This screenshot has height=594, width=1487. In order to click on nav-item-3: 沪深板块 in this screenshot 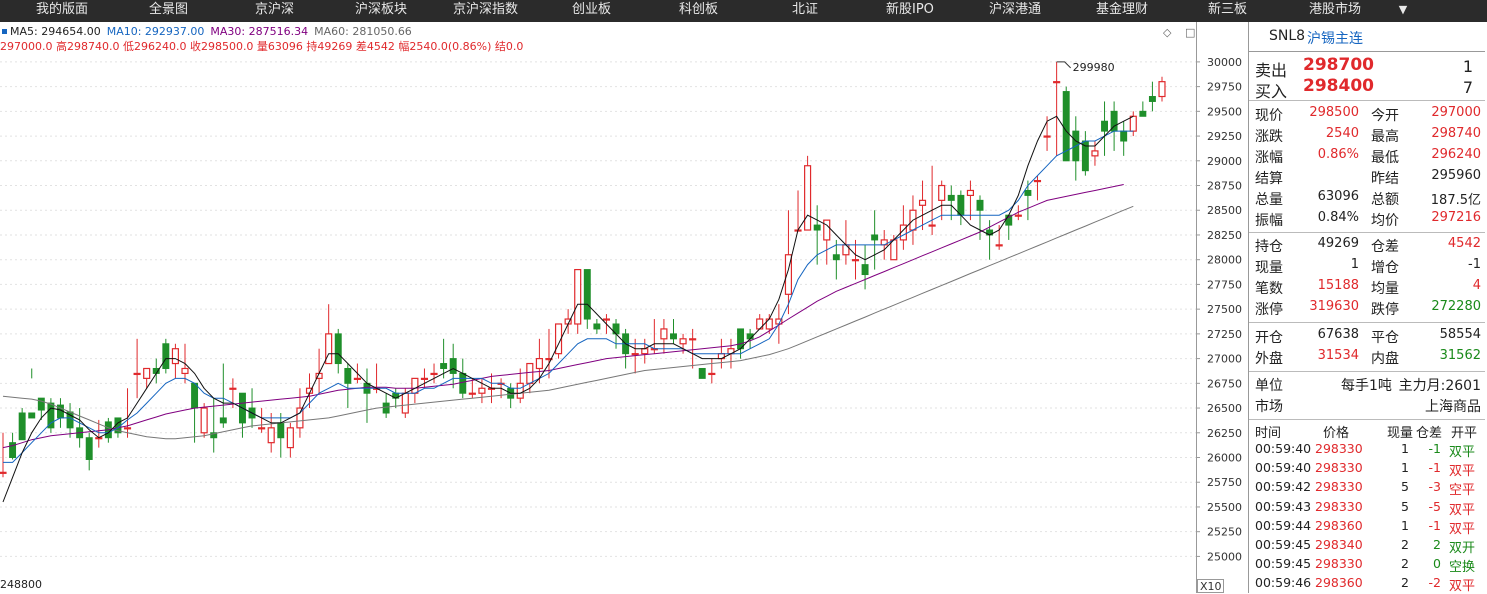, I will do `click(381, 11)`.